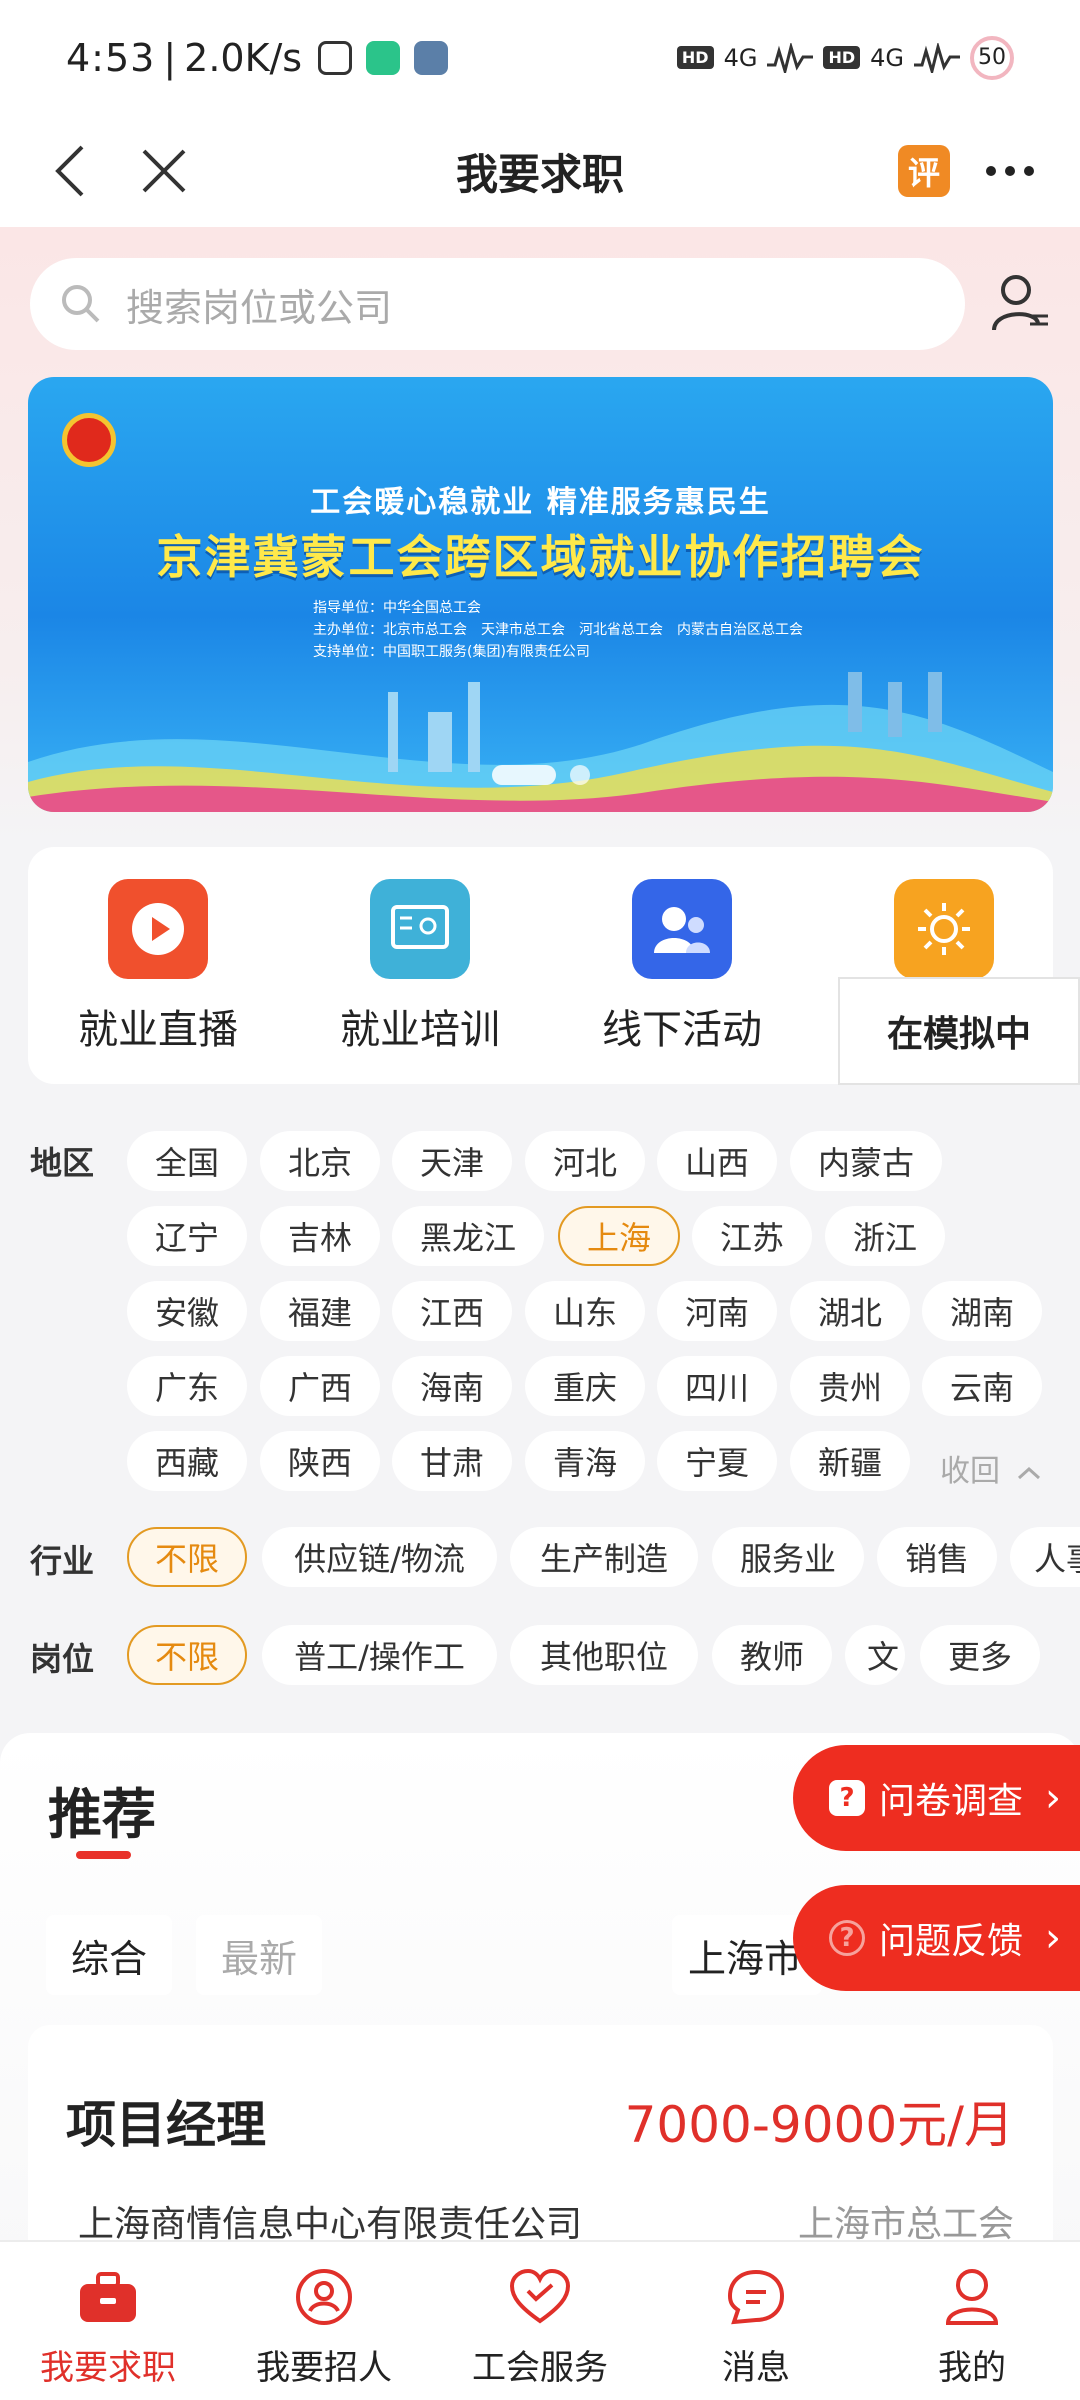 This screenshot has width=1080, height=2400. What do you see at coordinates (540, 57) in the screenshot?
I see `status-bar: 4:53 | 2.0K/s HD 4G HD 4G 50` at bounding box center [540, 57].